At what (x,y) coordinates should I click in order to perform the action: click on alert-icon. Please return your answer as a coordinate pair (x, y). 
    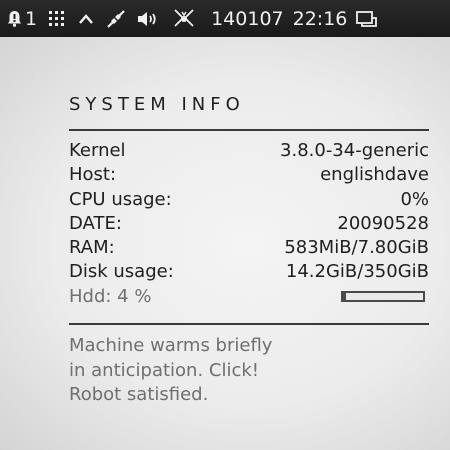
    Looking at the image, I should click on (14, 18).